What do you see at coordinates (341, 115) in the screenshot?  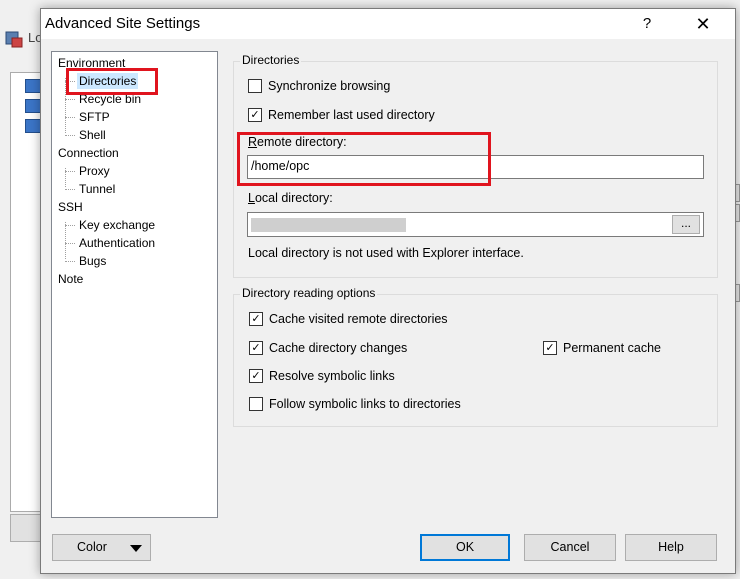 I see `remember-directory-checkbox: ✓ Remember last used directory` at bounding box center [341, 115].